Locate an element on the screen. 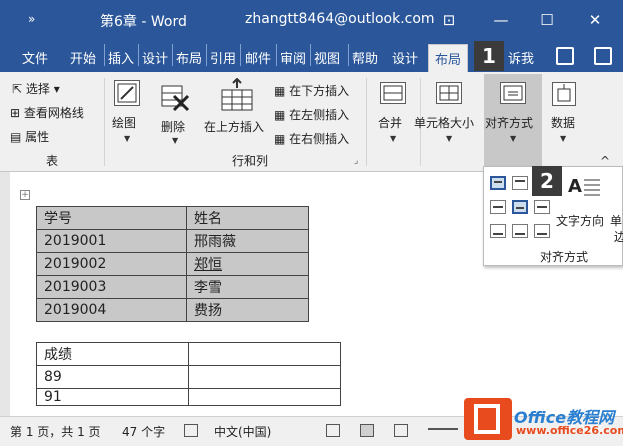 The height and width of the screenshot is (446, 623). restore-button: ☐ is located at coordinates (547, 20).